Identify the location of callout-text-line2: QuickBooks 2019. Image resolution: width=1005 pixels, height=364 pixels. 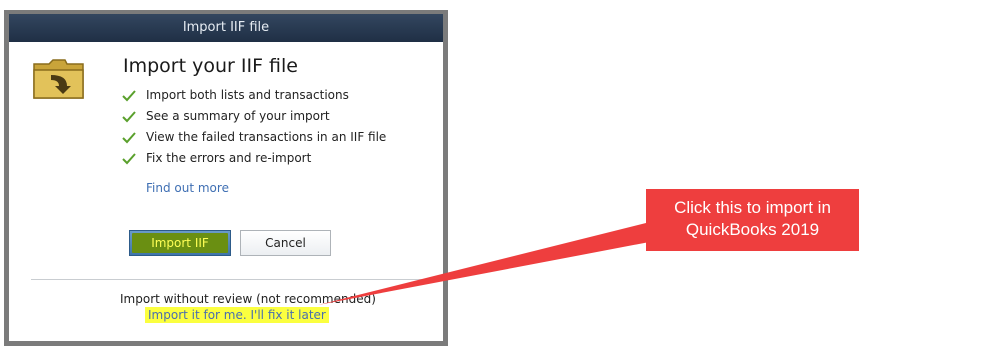
(752, 229).